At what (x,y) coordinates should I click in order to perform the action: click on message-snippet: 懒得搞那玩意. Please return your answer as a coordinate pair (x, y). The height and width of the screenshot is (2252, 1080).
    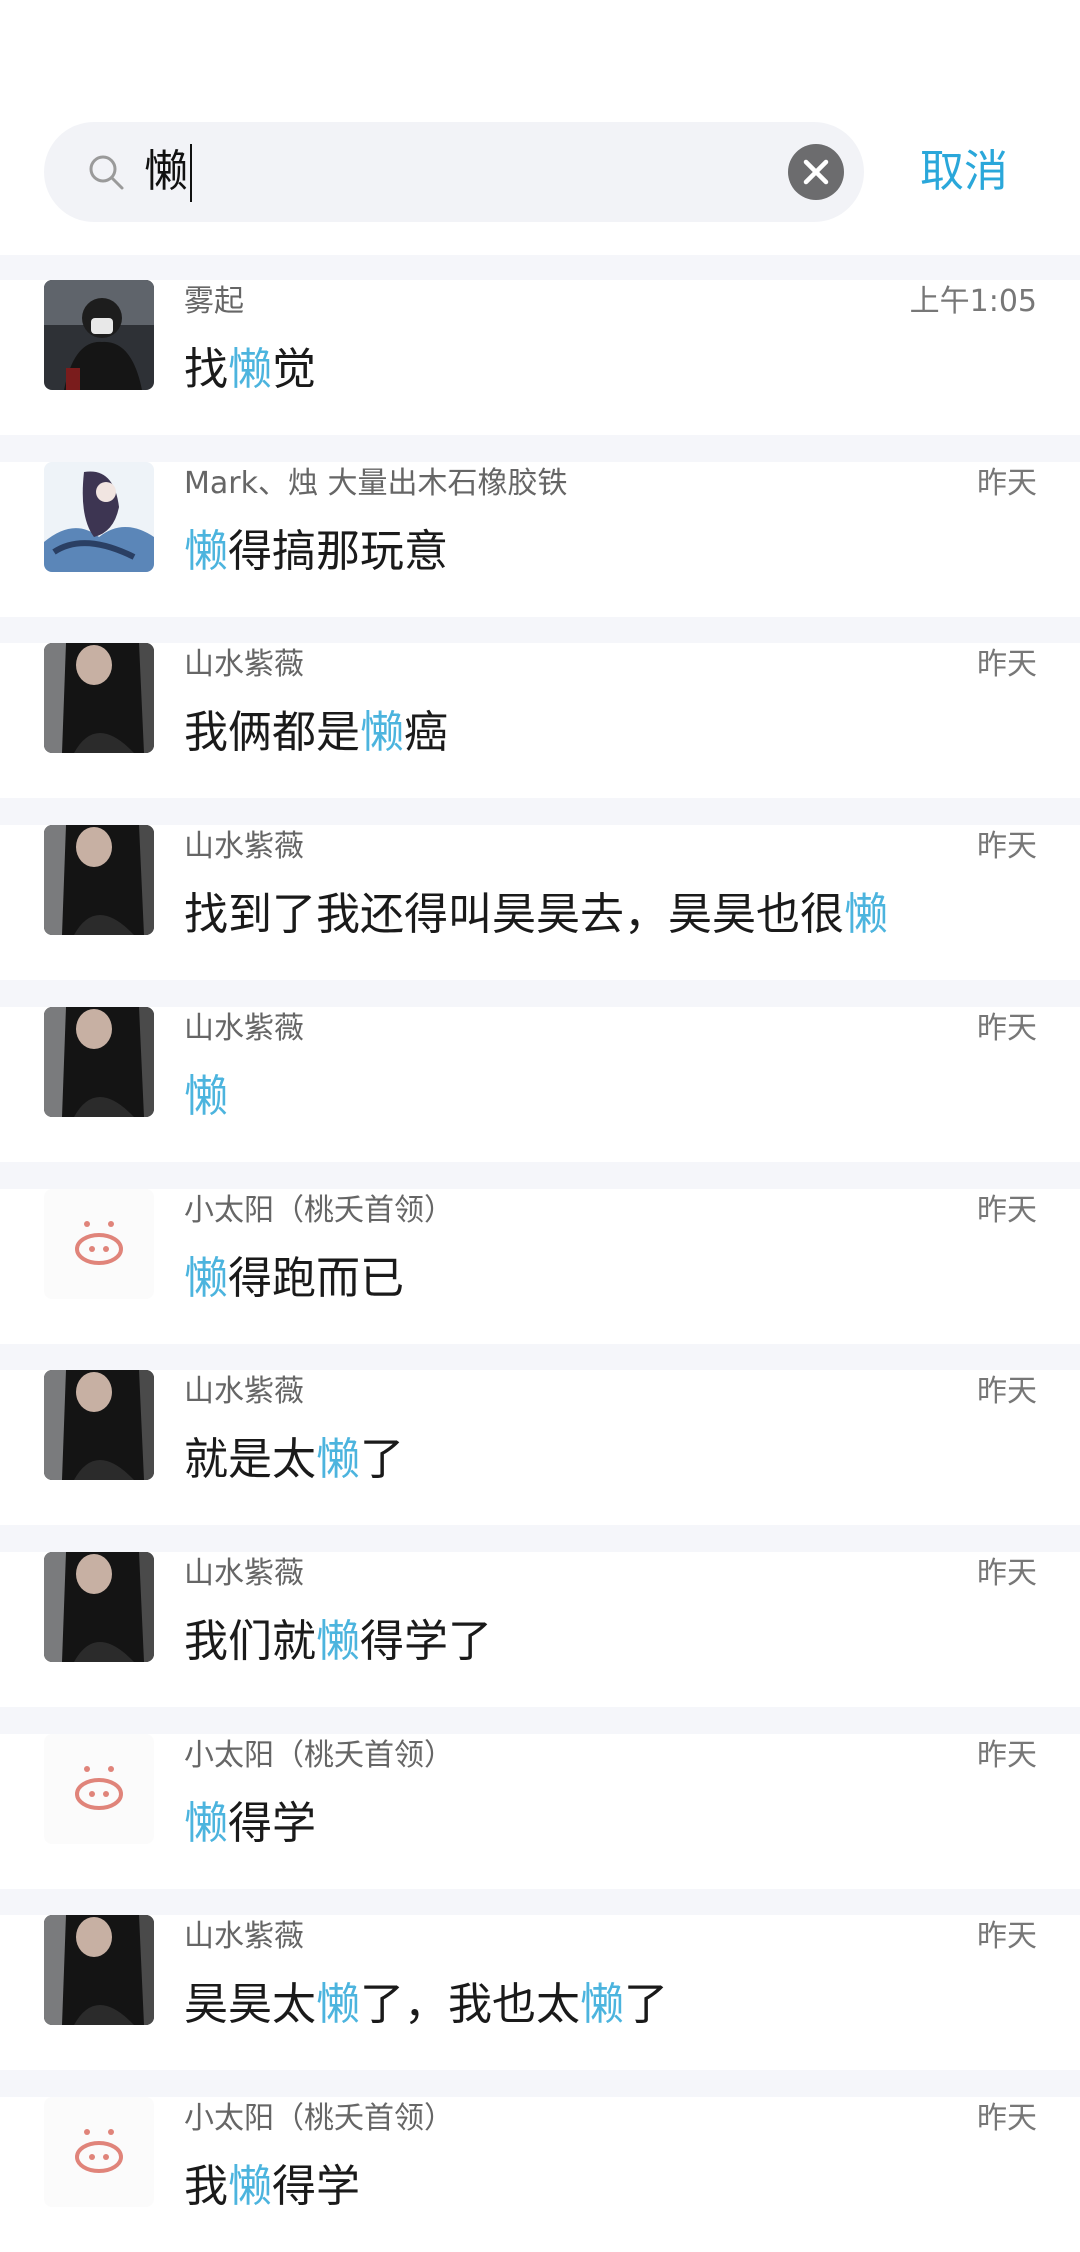
    Looking at the image, I should click on (316, 552).